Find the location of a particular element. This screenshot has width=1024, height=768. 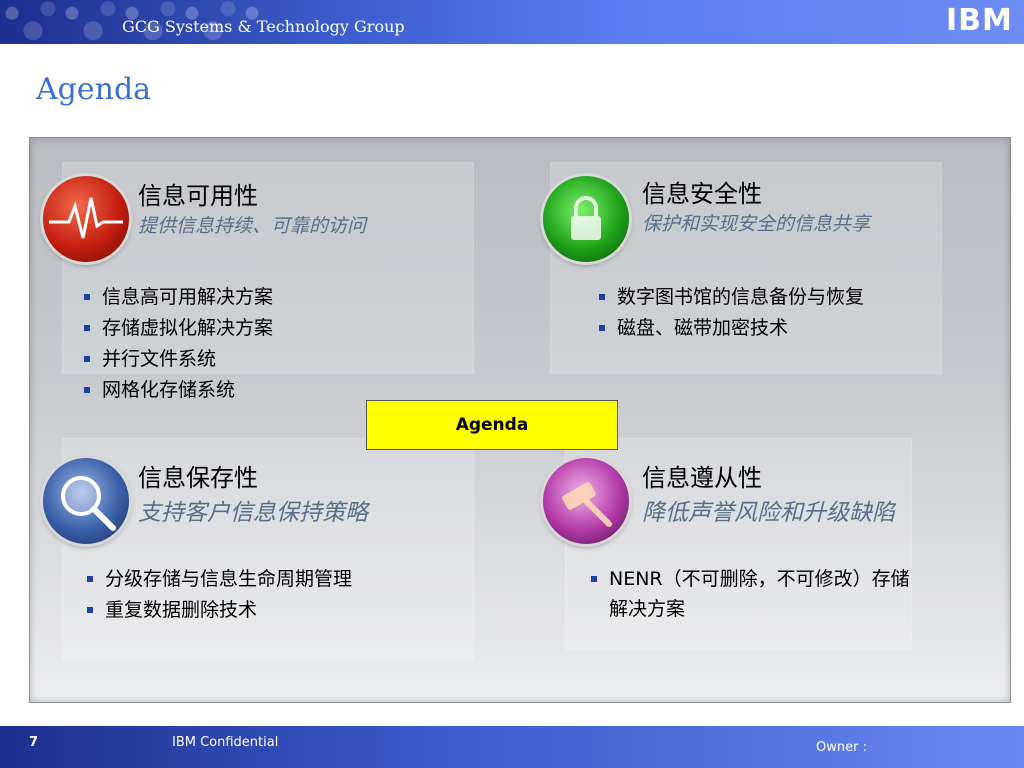

list-item: 磁盘、磁带加密技术 is located at coordinates (730, 328).